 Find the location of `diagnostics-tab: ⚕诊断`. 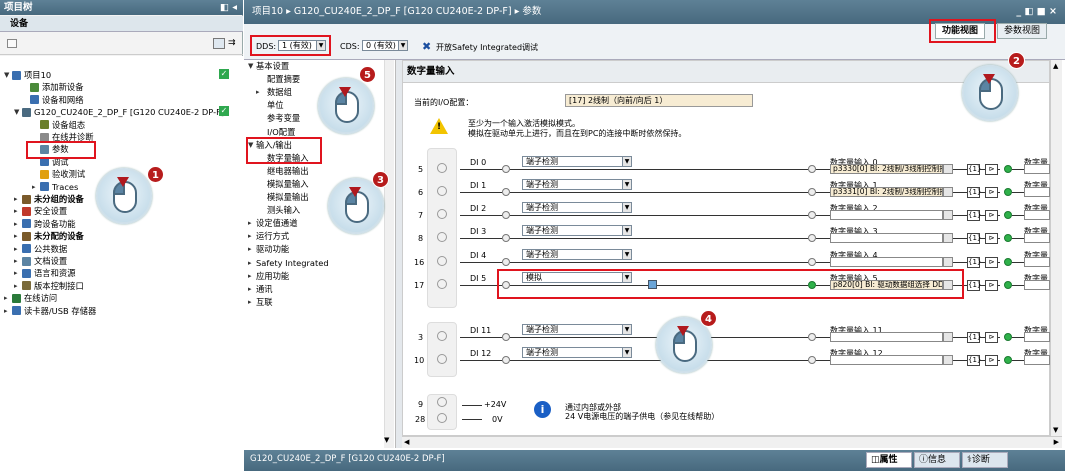

diagnostics-tab: ⚕诊断 is located at coordinates (985, 460).